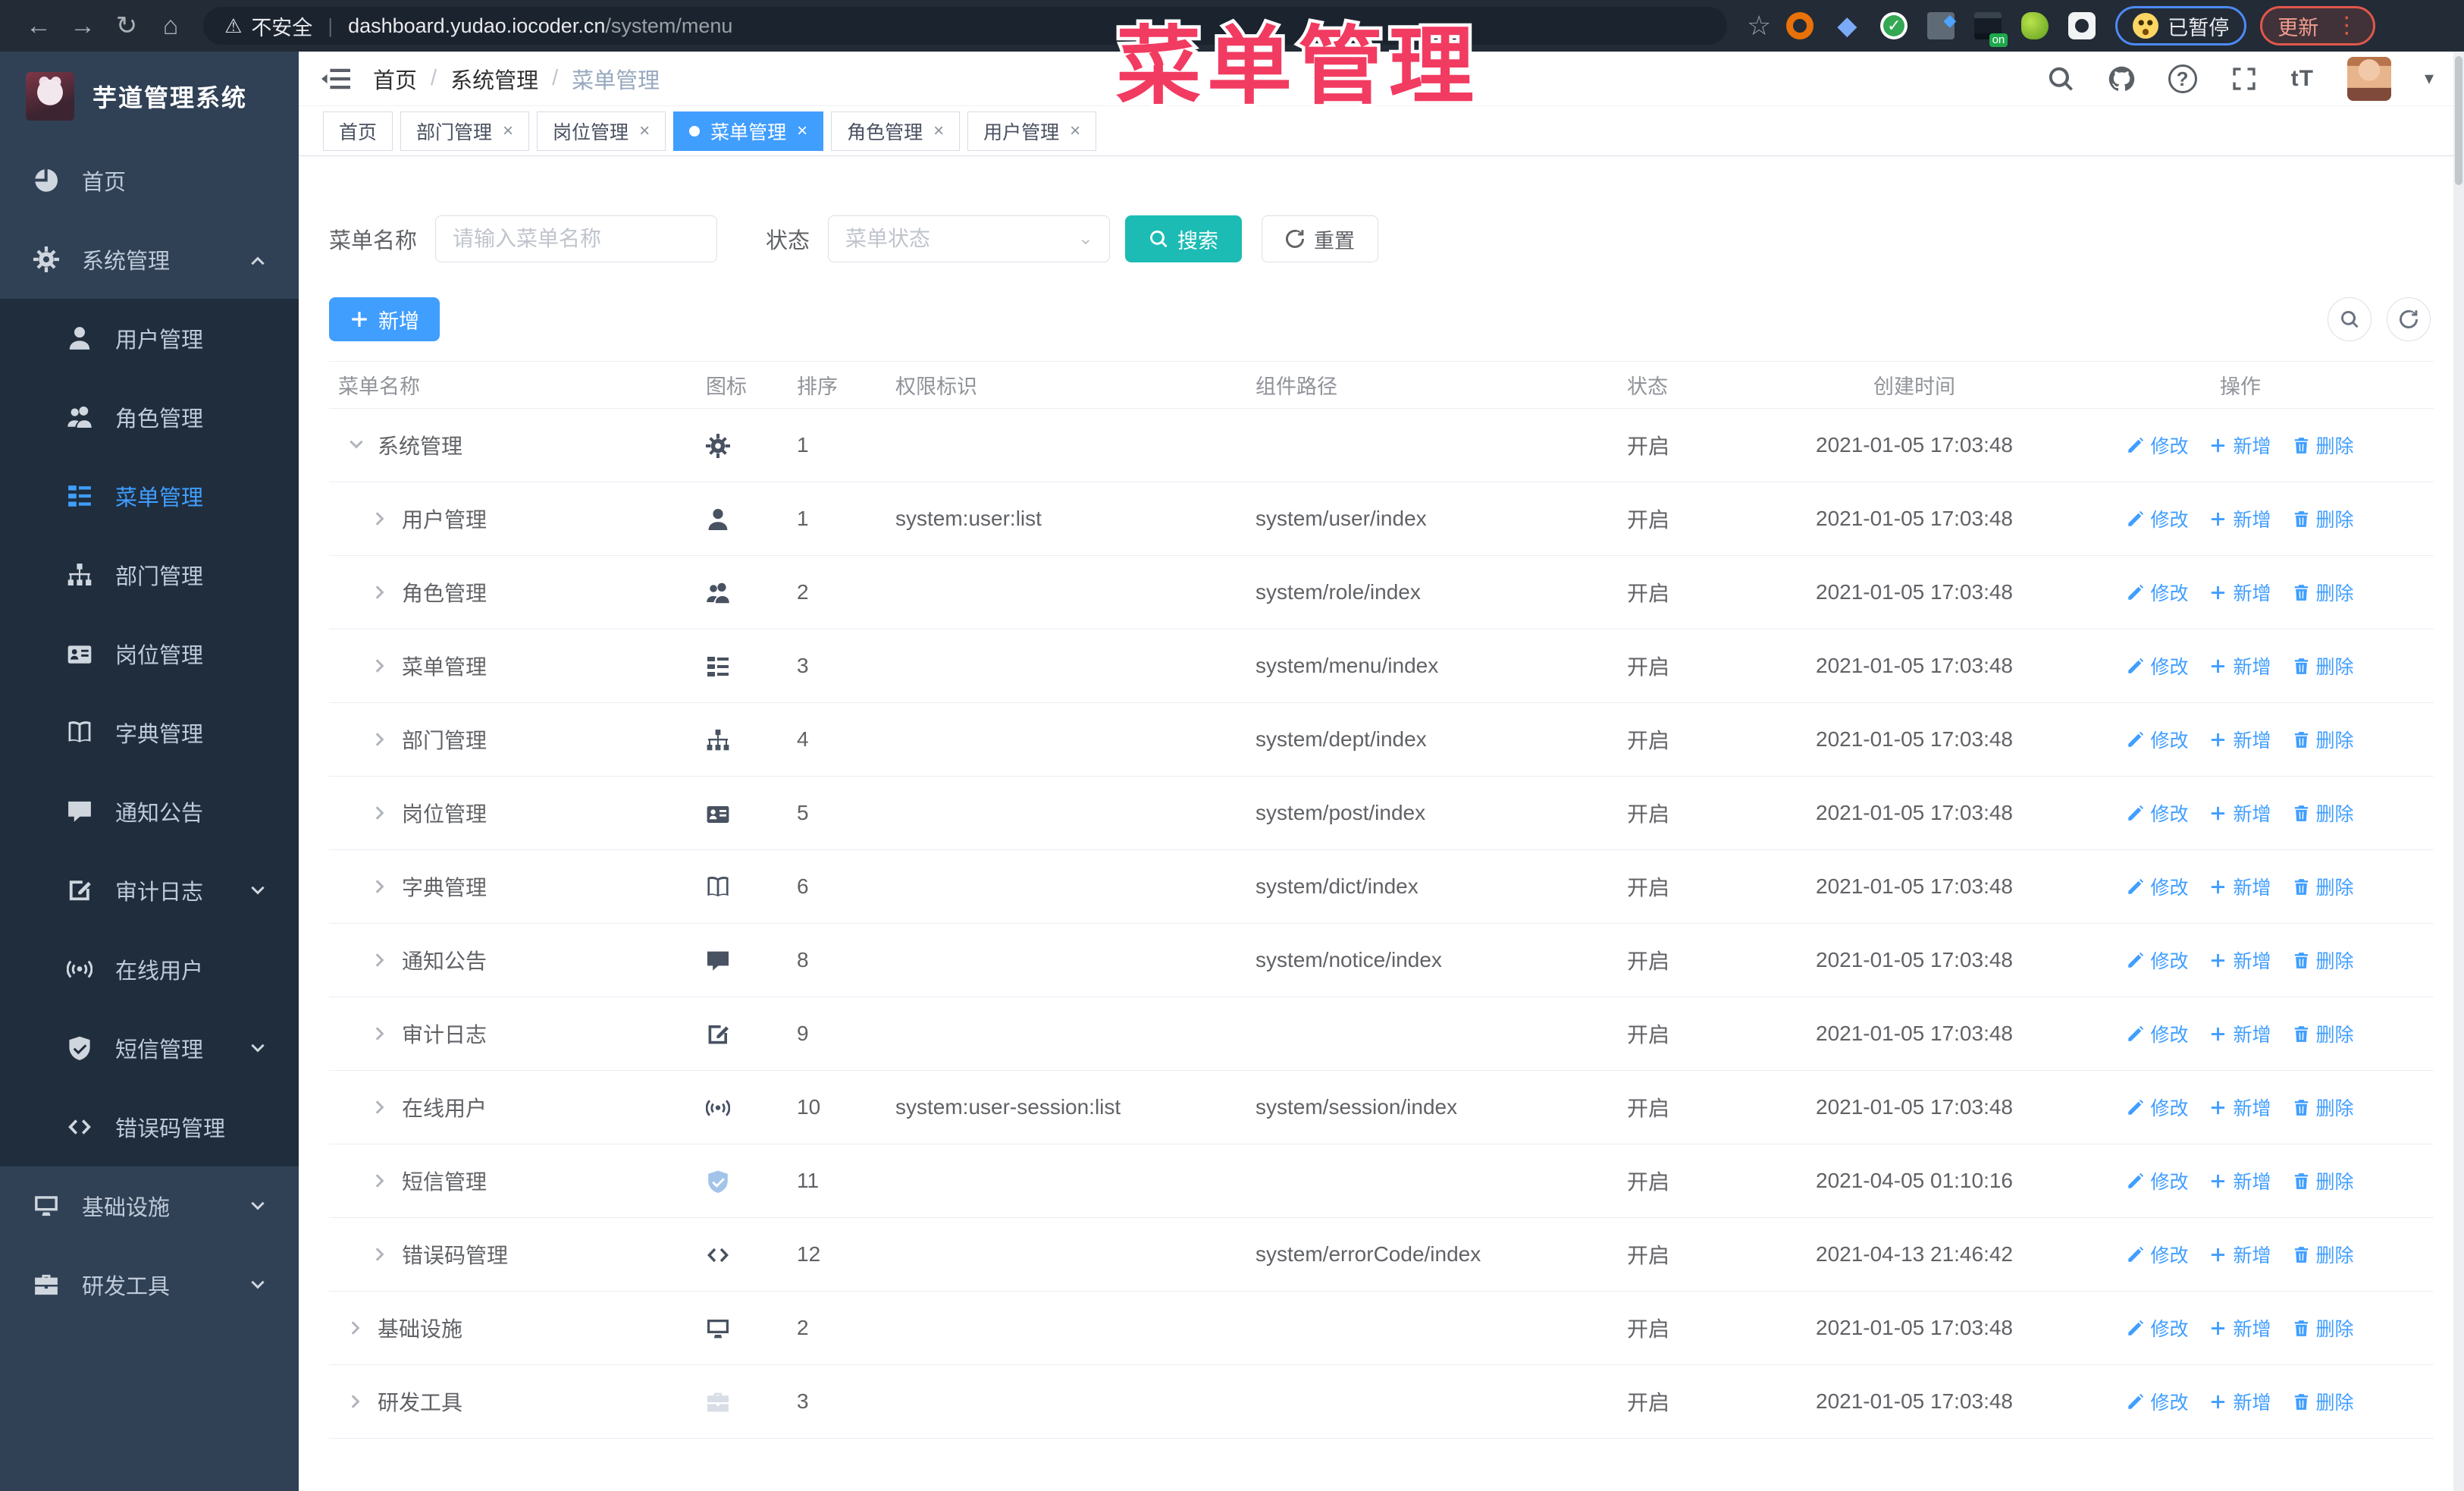 The height and width of the screenshot is (1491, 2464). What do you see at coordinates (2244, 79) in the screenshot?
I see `fullscreen-icon` at bounding box center [2244, 79].